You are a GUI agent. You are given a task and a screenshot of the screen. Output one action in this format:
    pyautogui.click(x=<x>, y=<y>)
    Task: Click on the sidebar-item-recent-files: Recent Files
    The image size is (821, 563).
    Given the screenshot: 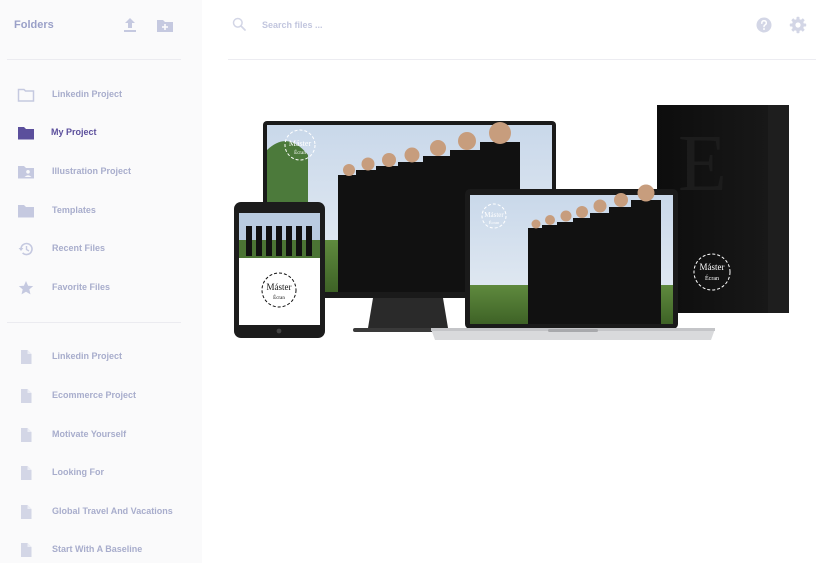 What is the action you would take?
    pyautogui.click(x=101, y=250)
    